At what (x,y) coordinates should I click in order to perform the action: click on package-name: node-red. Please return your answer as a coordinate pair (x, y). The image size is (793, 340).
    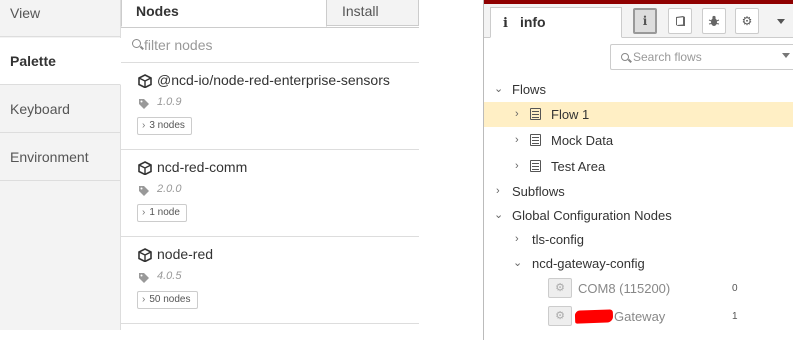
    Looking at the image, I should click on (185, 254).